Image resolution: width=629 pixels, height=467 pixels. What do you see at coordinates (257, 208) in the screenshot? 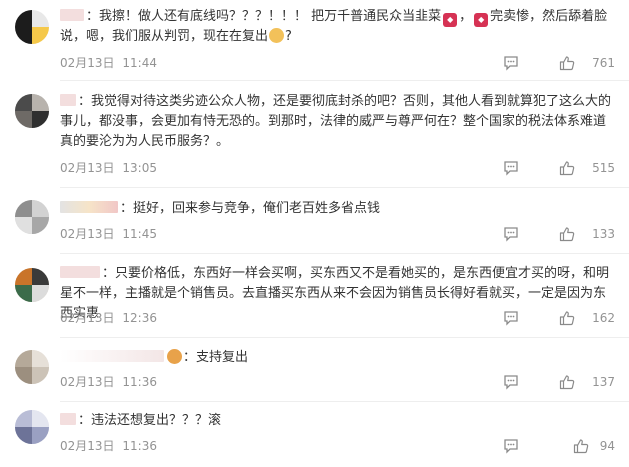
I see `comment-body: 挺好，回来参与竞争，俺们老百姓多省点钱` at bounding box center [257, 208].